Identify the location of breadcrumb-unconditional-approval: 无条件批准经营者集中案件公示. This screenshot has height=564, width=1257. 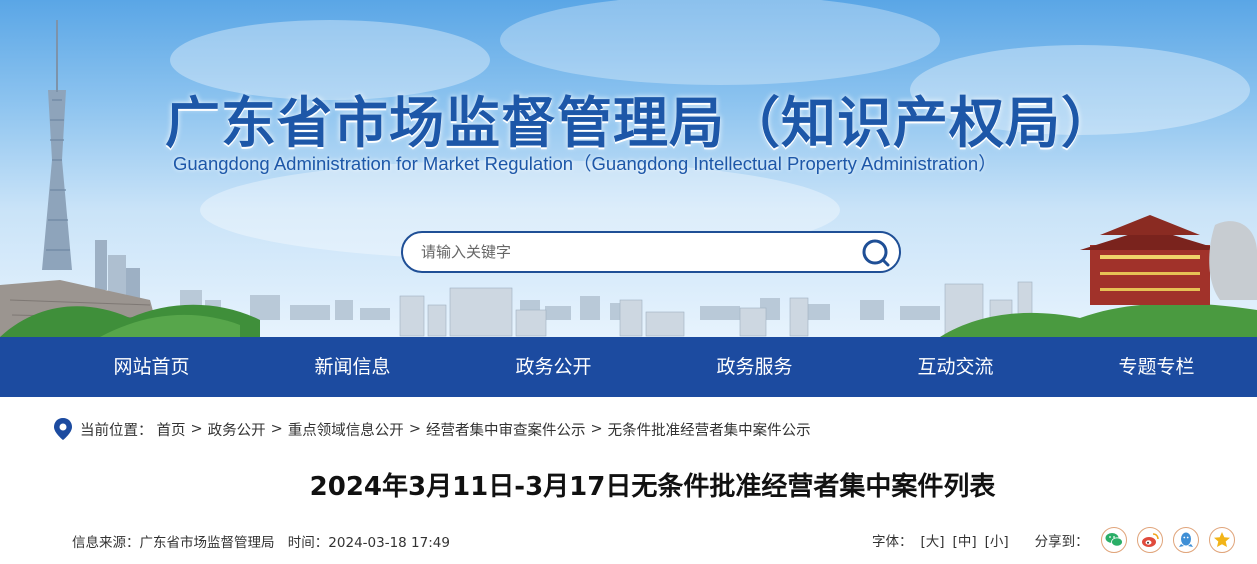
(709, 429).